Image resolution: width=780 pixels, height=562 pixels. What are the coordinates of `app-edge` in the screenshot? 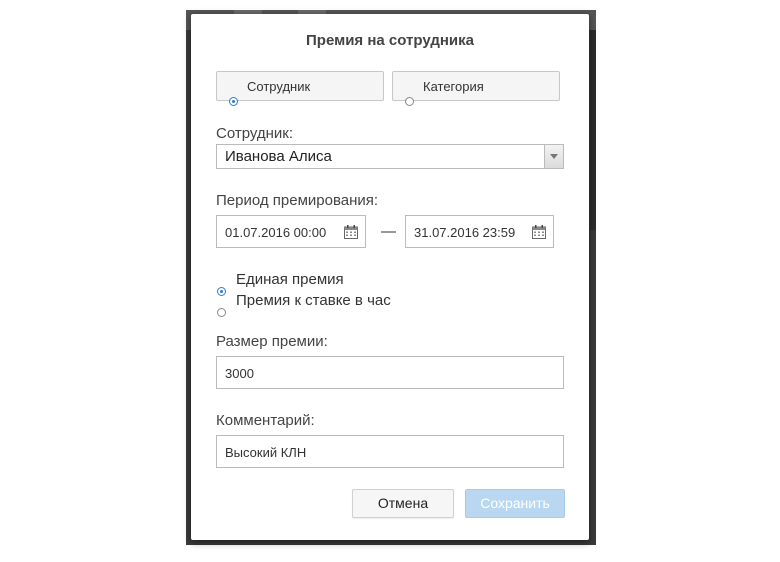 It's located at (593, 130).